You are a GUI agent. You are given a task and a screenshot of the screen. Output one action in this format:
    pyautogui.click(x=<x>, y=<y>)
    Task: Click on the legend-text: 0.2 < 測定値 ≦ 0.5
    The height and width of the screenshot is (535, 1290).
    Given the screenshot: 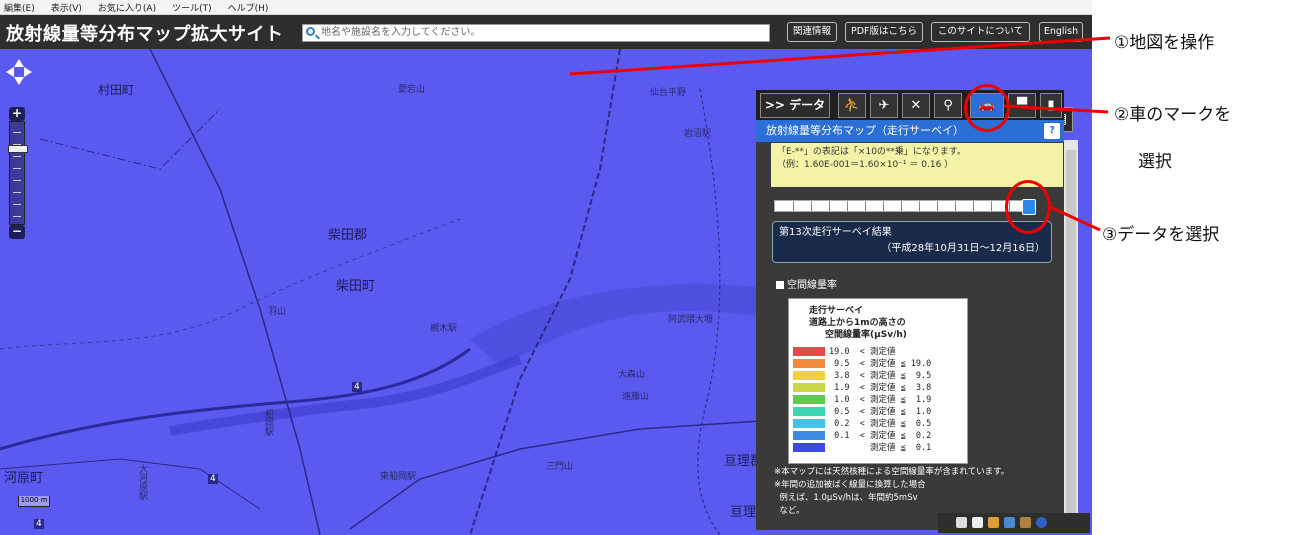 What is the action you would take?
    pyautogui.click(x=880, y=424)
    